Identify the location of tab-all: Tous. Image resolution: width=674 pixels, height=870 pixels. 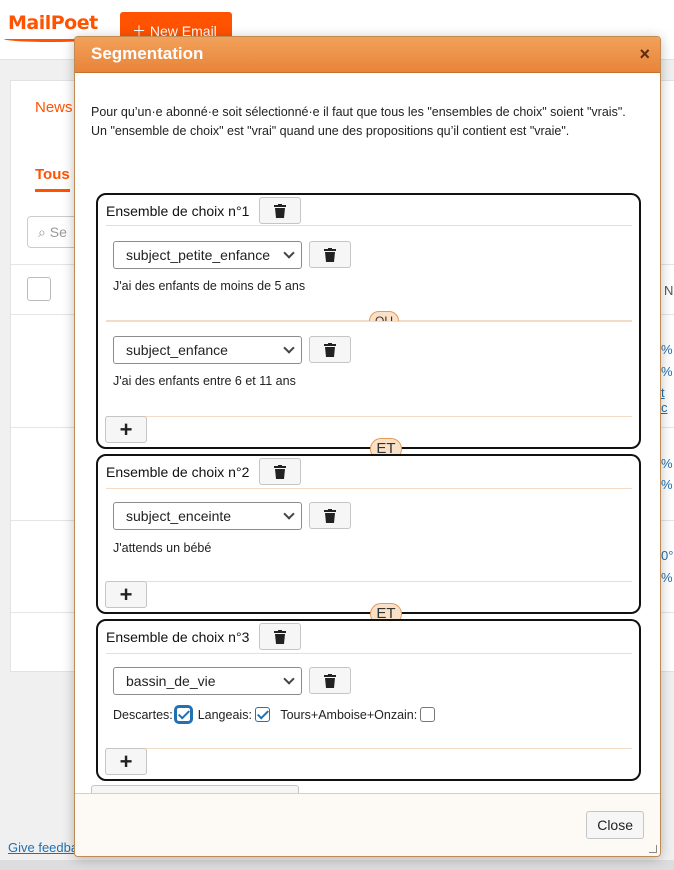
(52, 179).